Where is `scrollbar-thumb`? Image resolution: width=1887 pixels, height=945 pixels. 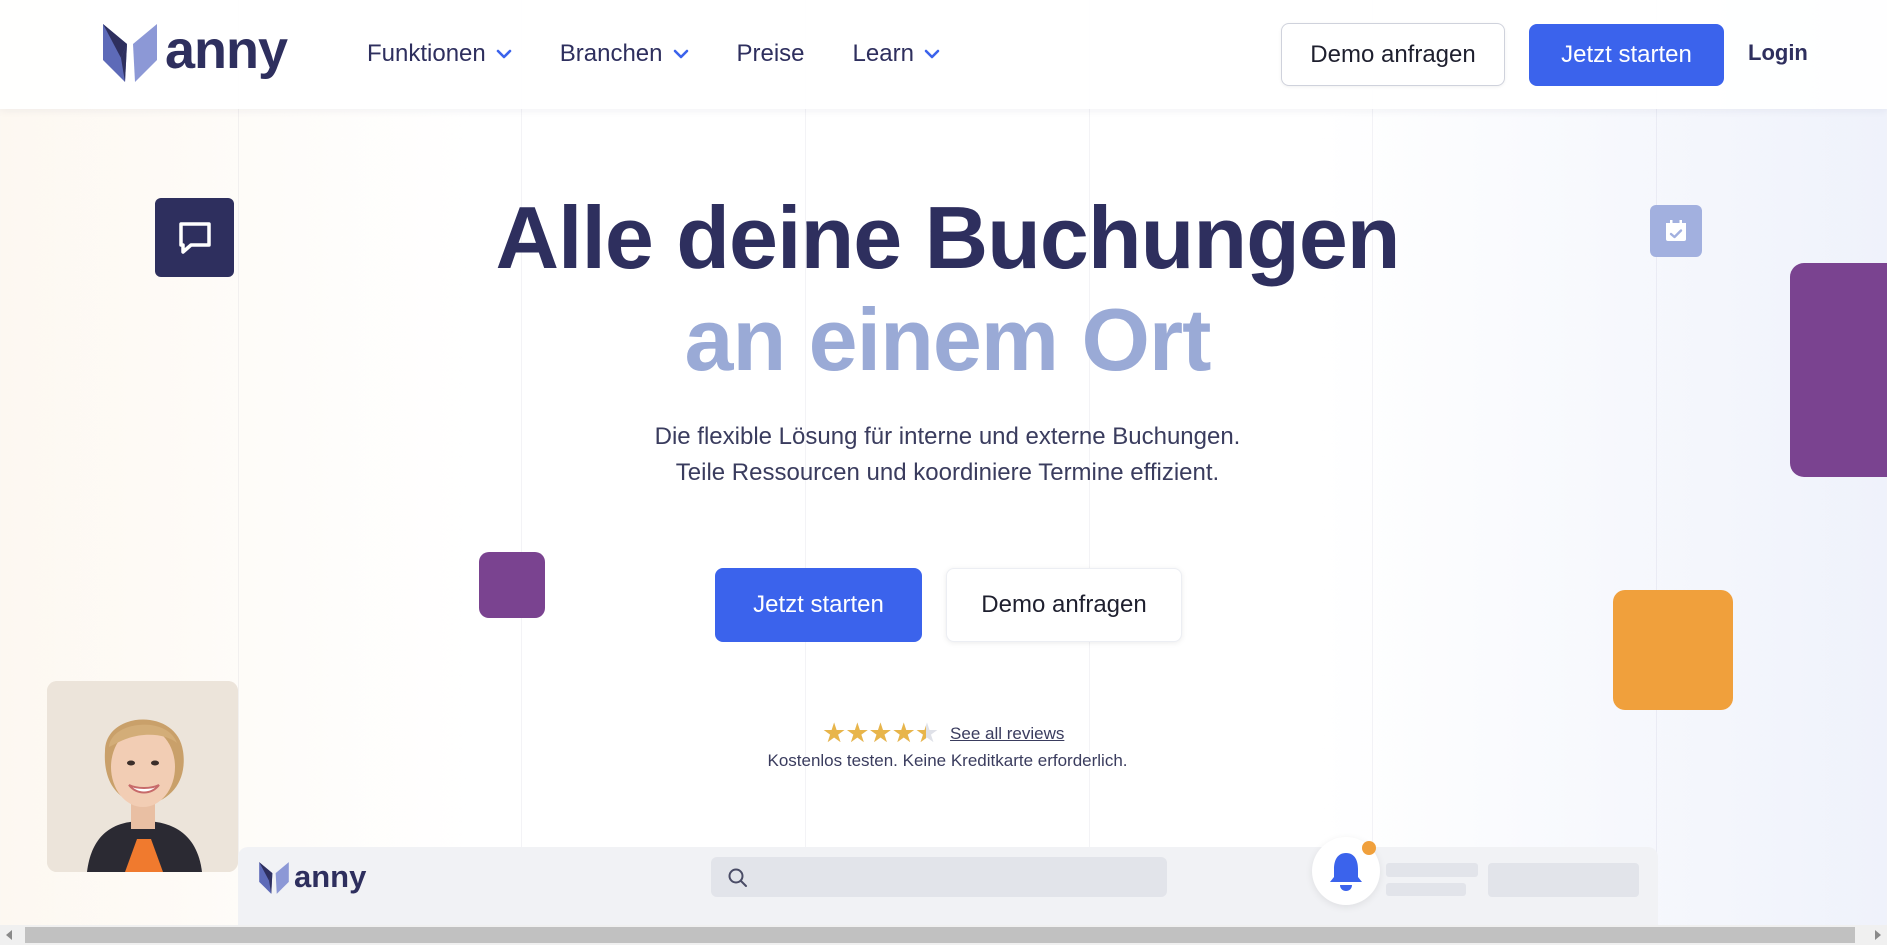
scrollbar-thumb is located at coordinates (940, 935).